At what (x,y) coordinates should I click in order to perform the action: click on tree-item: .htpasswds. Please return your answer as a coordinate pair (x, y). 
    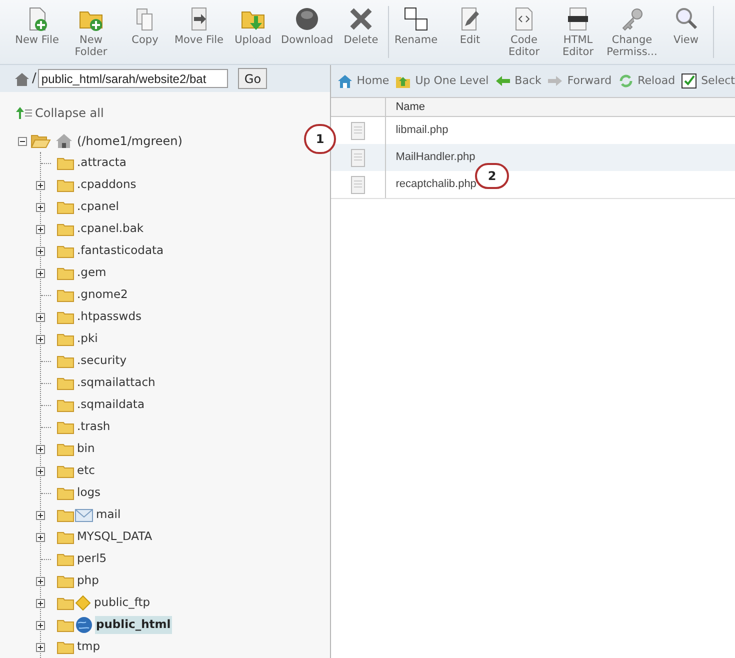
    Looking at the image, I should click on (109, 317).